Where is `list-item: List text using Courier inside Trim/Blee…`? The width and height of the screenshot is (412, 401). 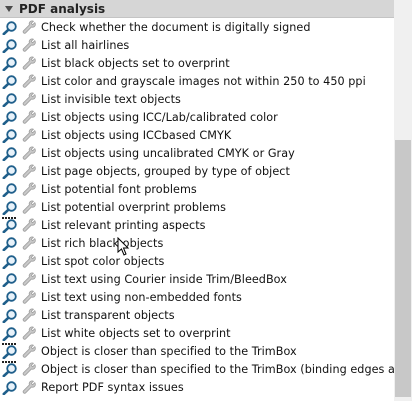
list-item: List text using Courier inside Trim/Blee… is located at coordinates (197, 279).